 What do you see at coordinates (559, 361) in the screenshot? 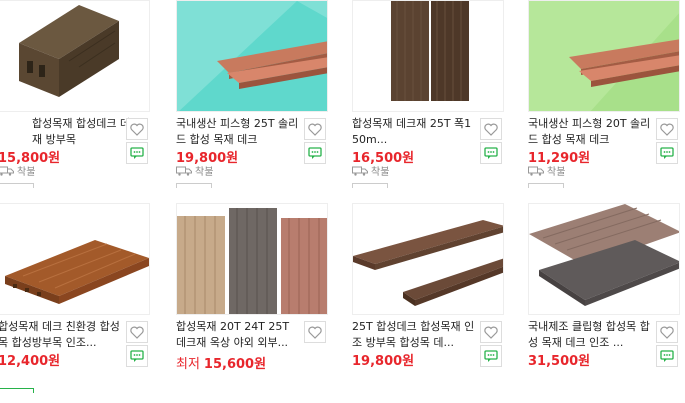
I see `product-price: 31,500원` at bounding box center [559, 361].